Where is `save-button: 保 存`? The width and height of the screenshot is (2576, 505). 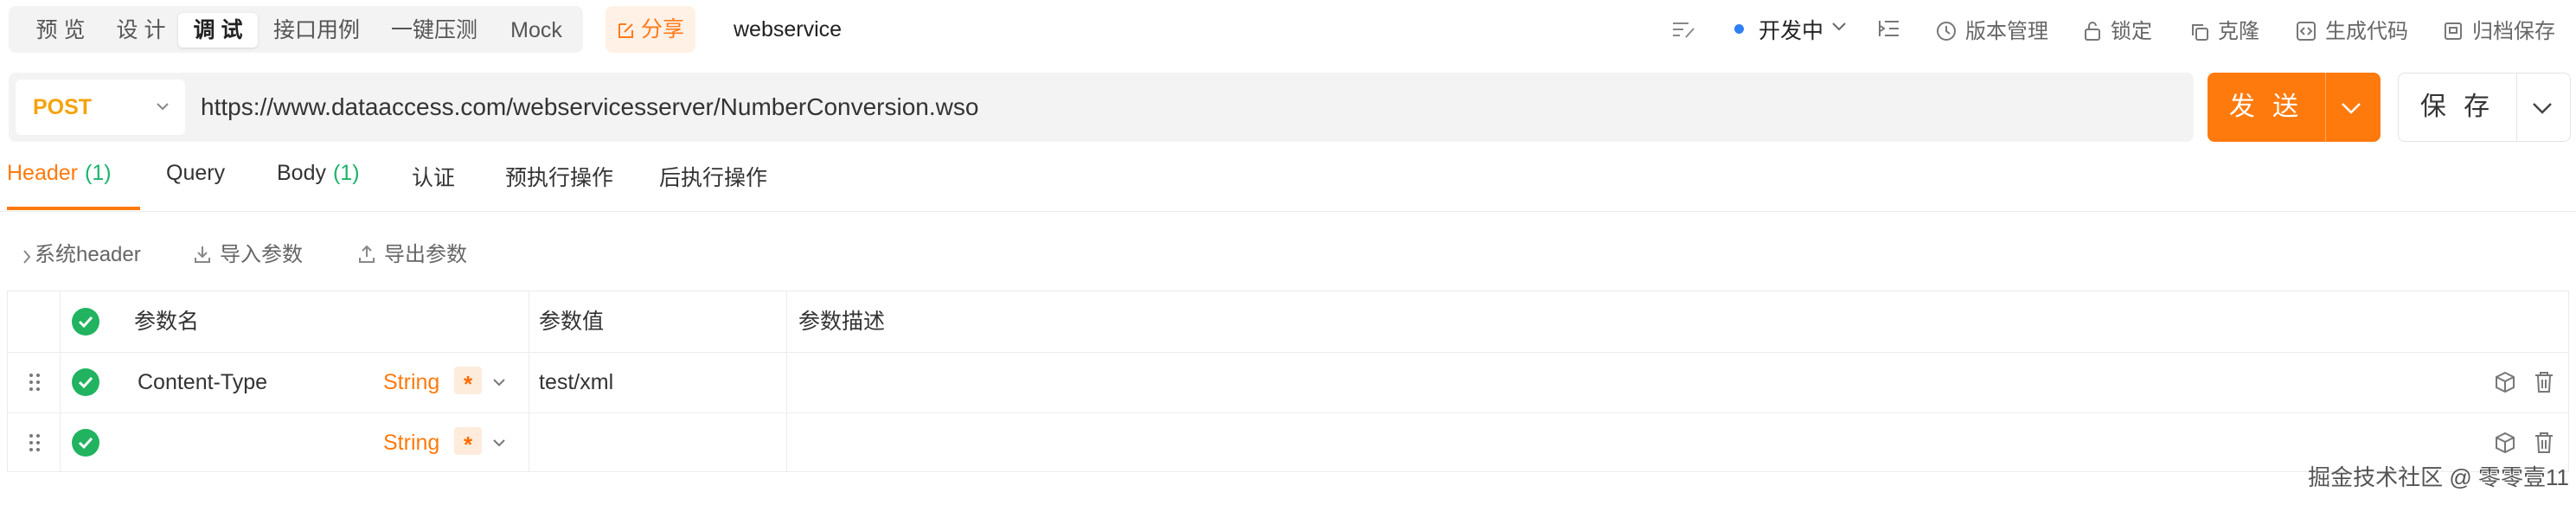 save-button: 保 存 is located at coordinates (2484, 107).